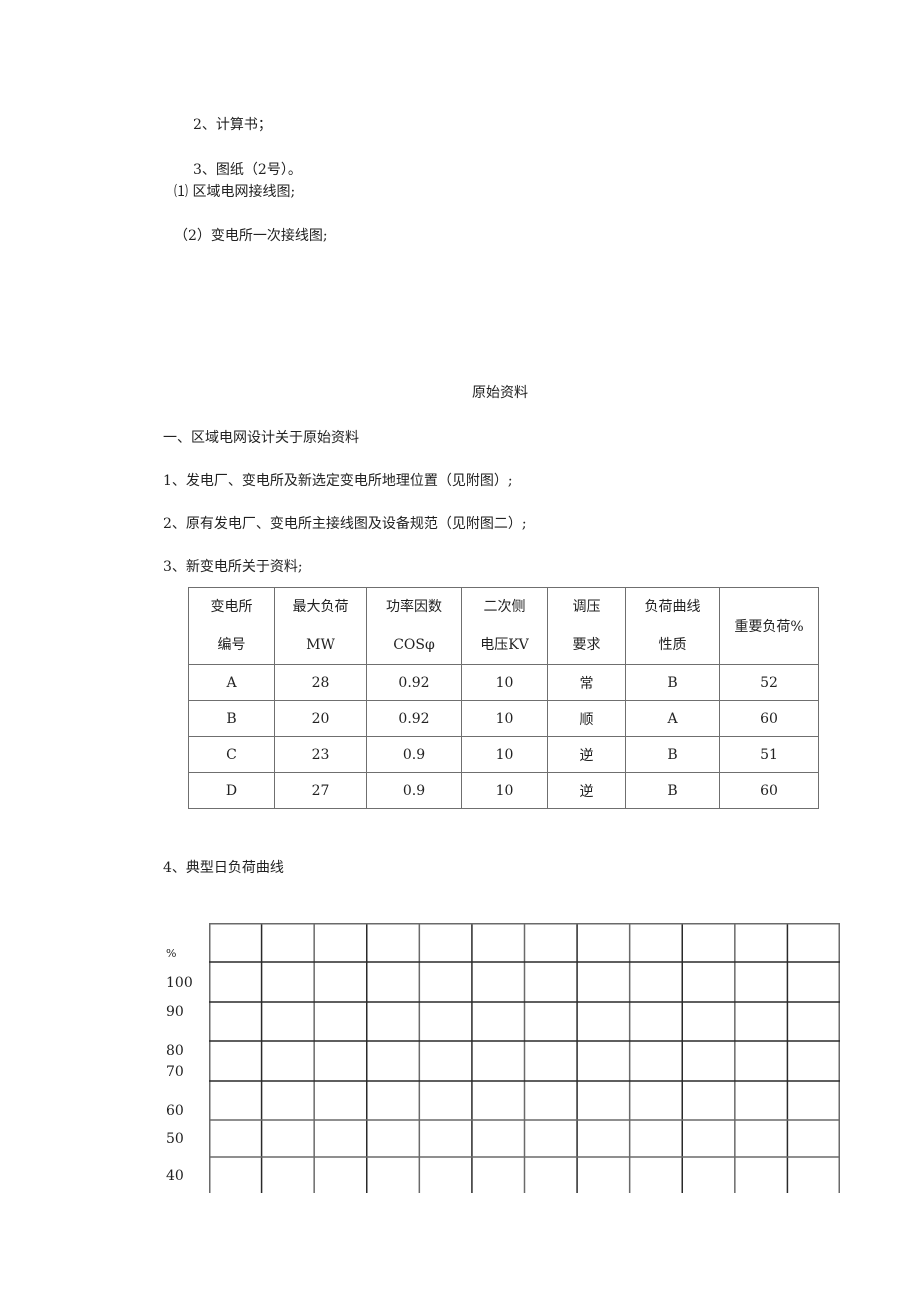 The width and height of the screenshot is (920, 1301). Describe the element at coordinates (235, 192) in the screenshot. I see `deliverable-regional-grid-diagram: ⑴ 区域电网接线图;` at that location.